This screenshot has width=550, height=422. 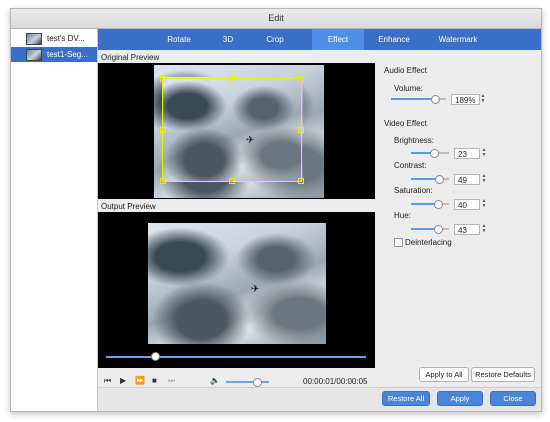 What do you see at coordinates (428, 242) in the screenshot?
I see `deinterlacing-label: Deinterlacing` at bounding box center [428, 242].